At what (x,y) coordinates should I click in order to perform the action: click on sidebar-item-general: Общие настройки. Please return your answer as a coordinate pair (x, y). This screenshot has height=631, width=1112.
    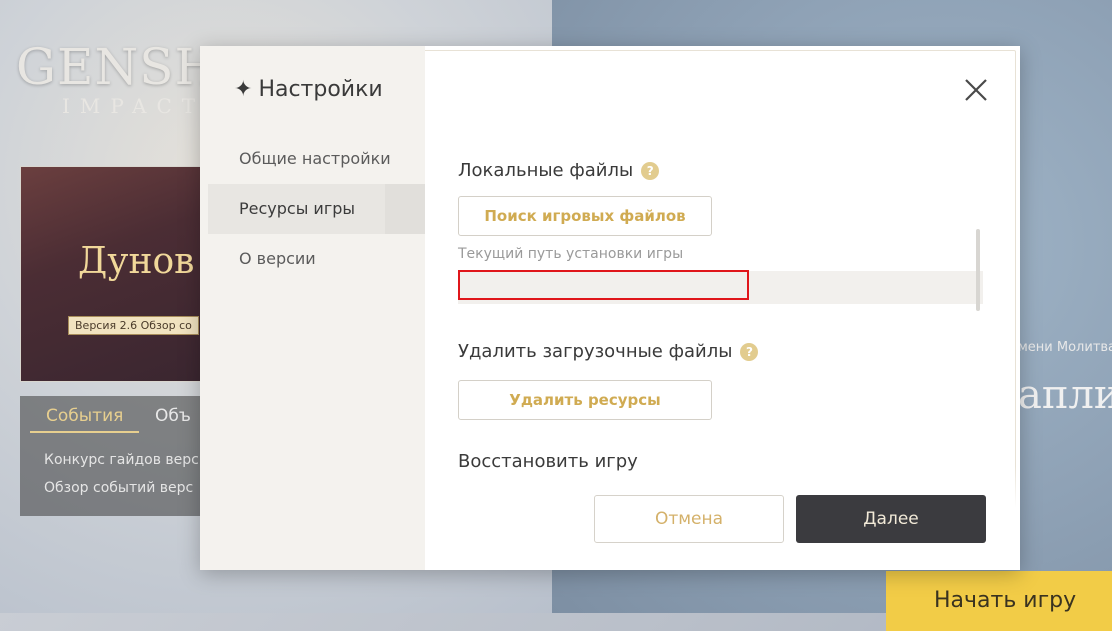
    Looking at the image, I should click on (316, 159).